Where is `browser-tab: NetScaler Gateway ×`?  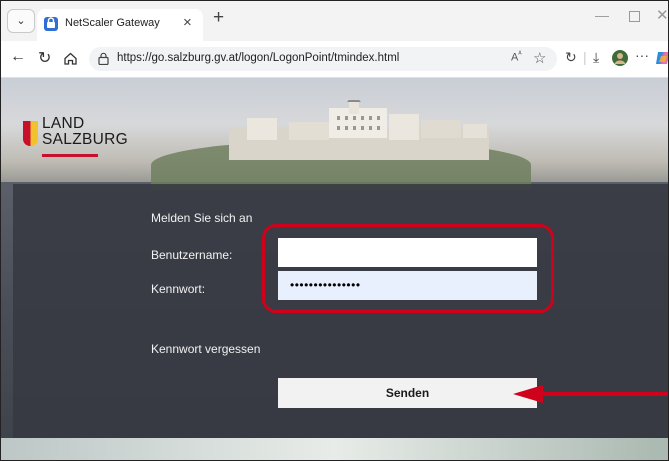
browser-tab: NetScaler Gateway × is located at coordinates (120, 25).